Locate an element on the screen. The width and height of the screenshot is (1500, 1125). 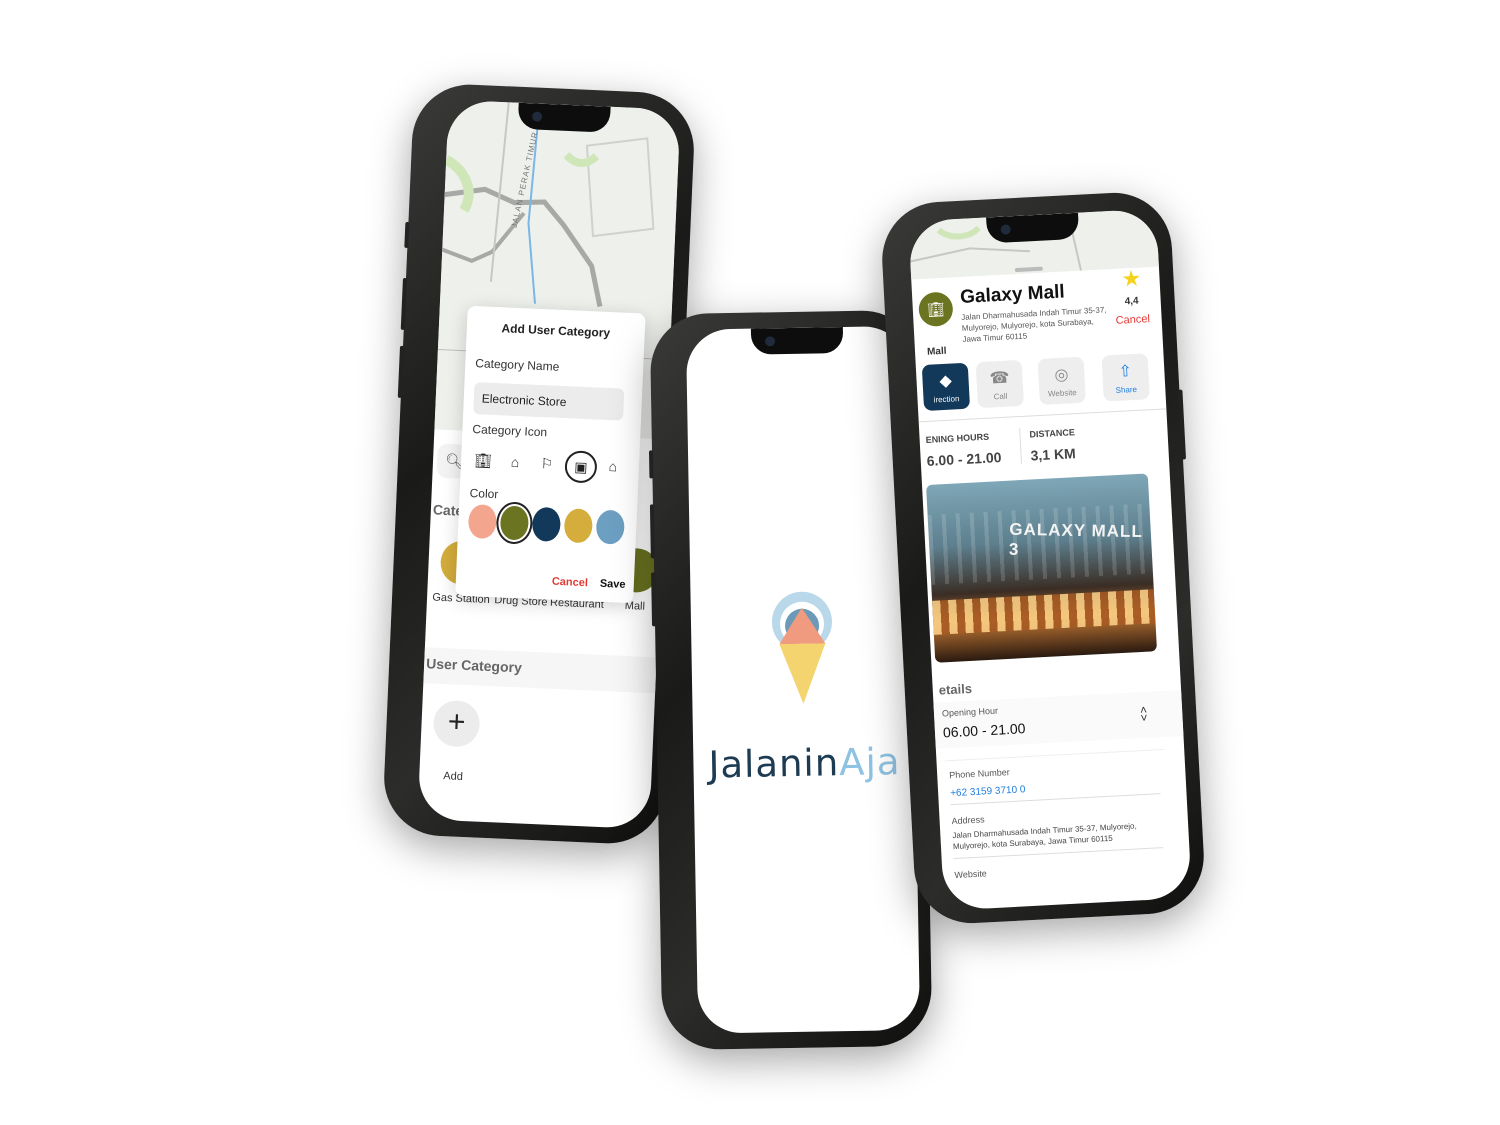
mosque-icon: ⌂ is located at coordinates (612, 466).